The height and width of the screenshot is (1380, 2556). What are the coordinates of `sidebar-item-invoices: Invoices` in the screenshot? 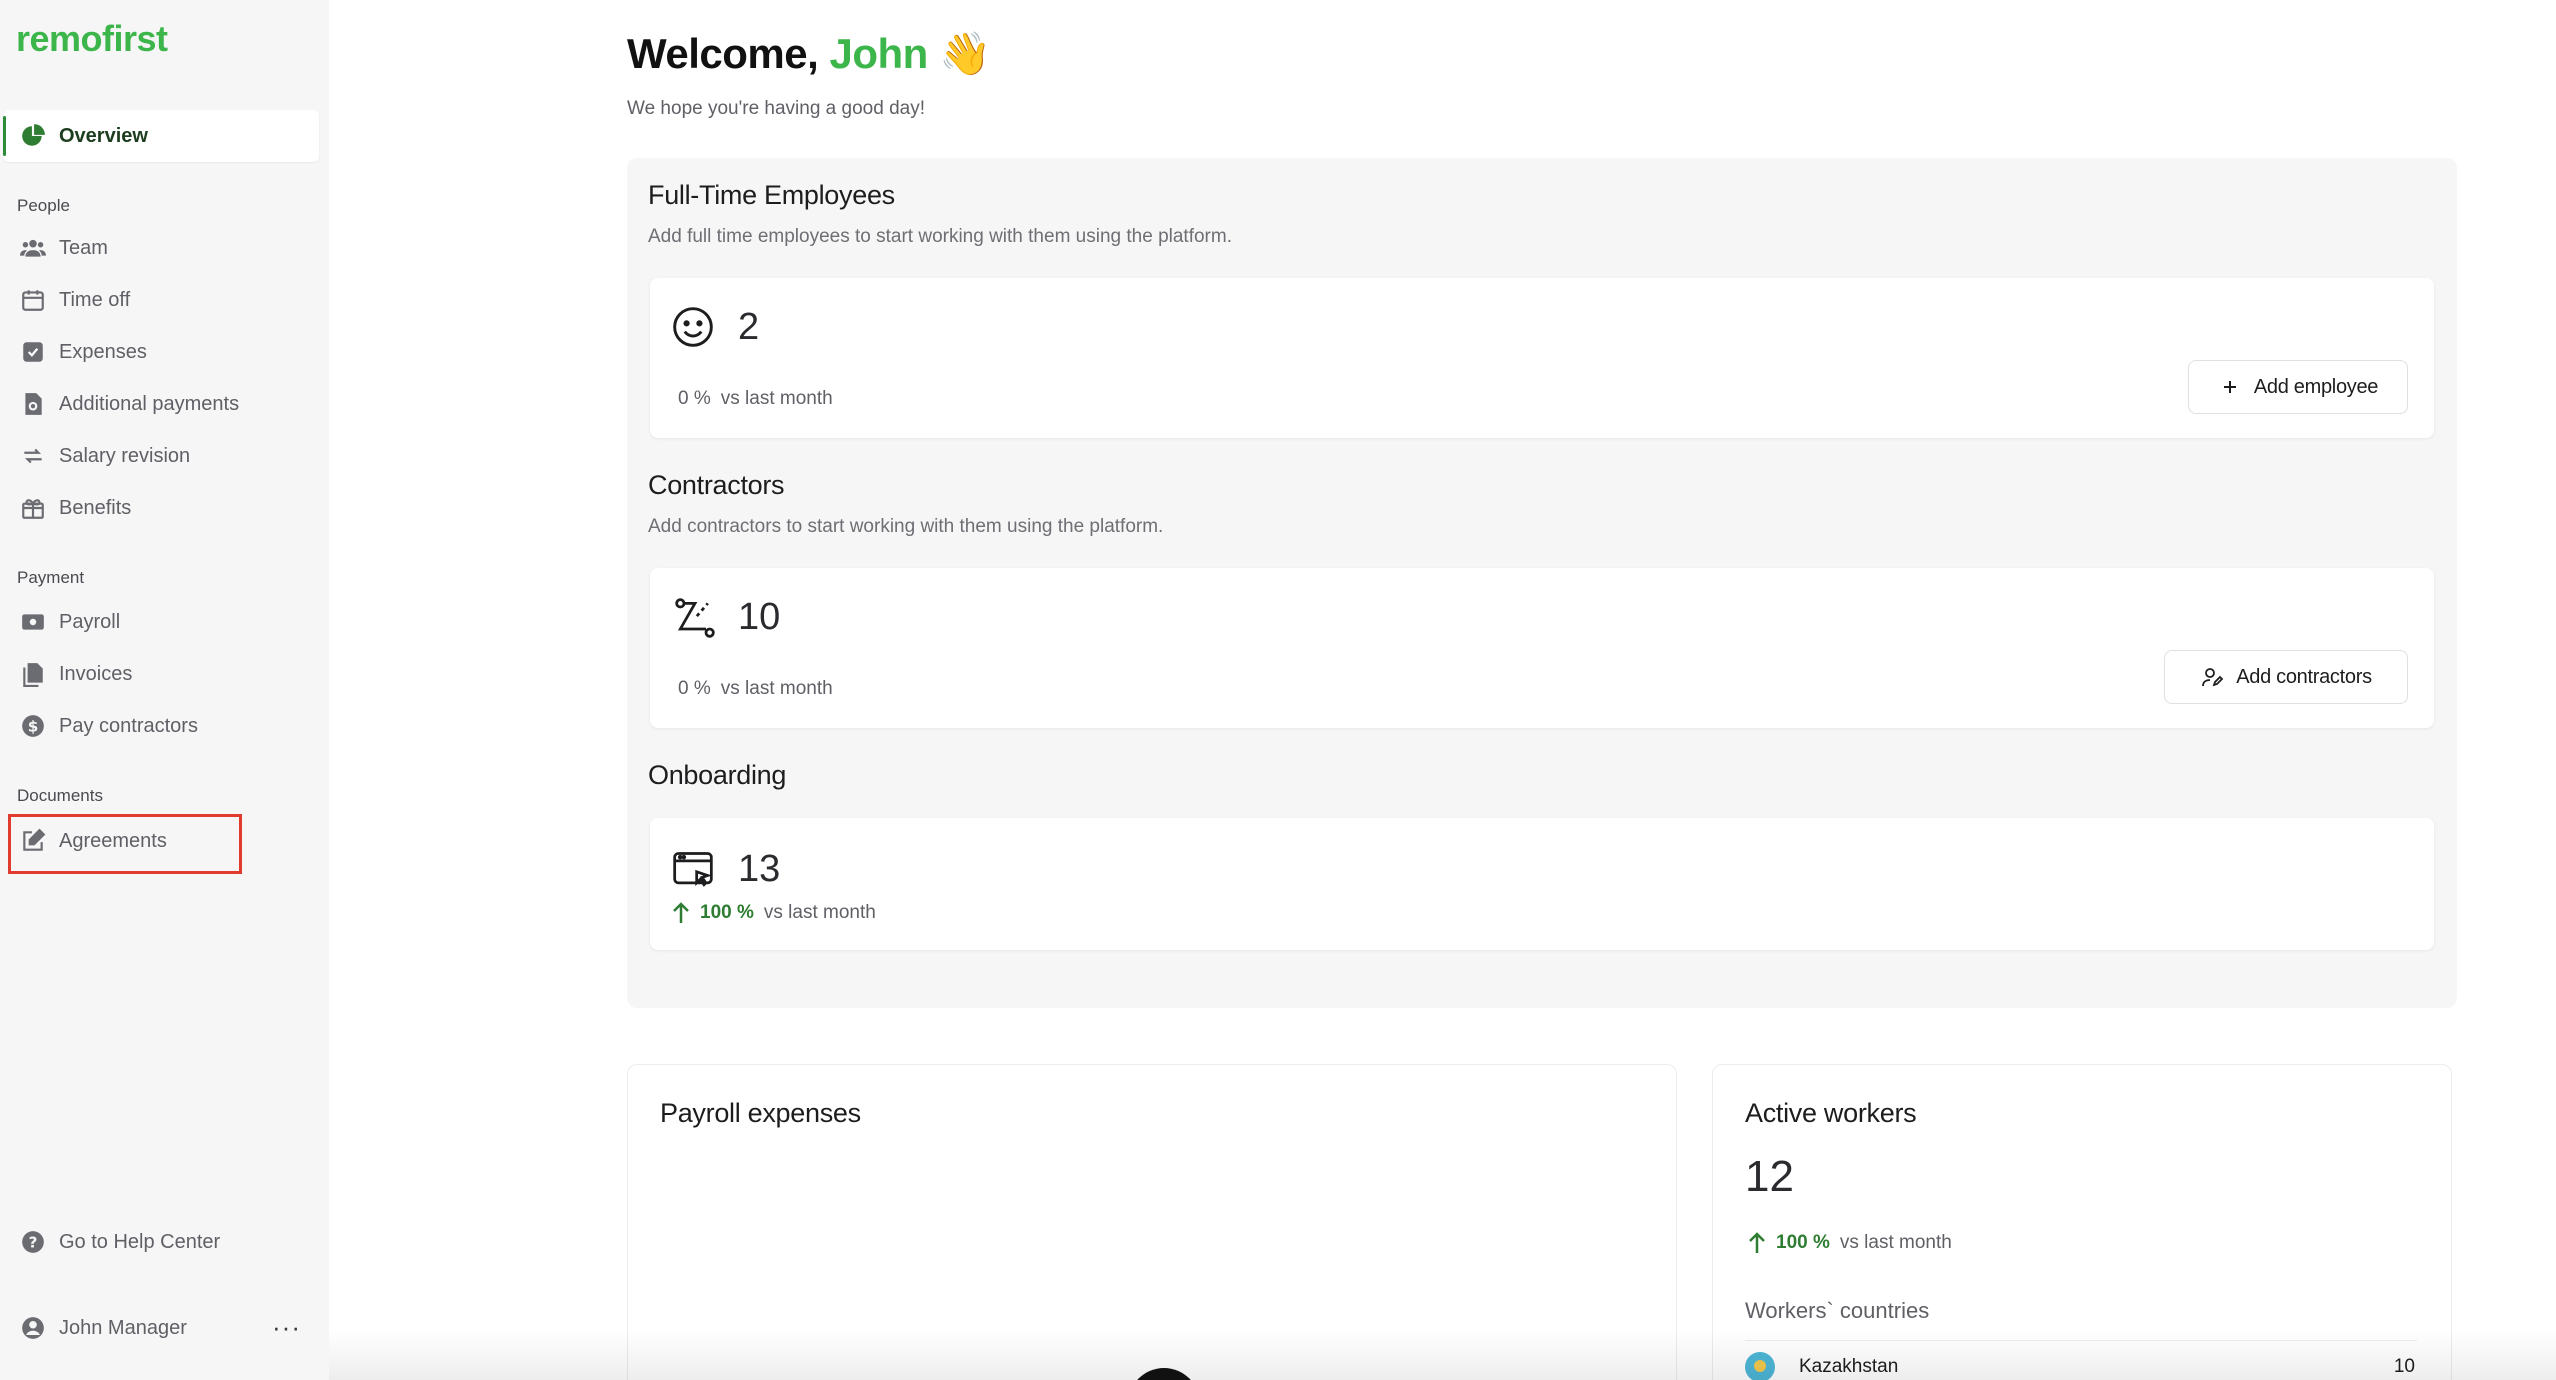 It's located at (161, 674).